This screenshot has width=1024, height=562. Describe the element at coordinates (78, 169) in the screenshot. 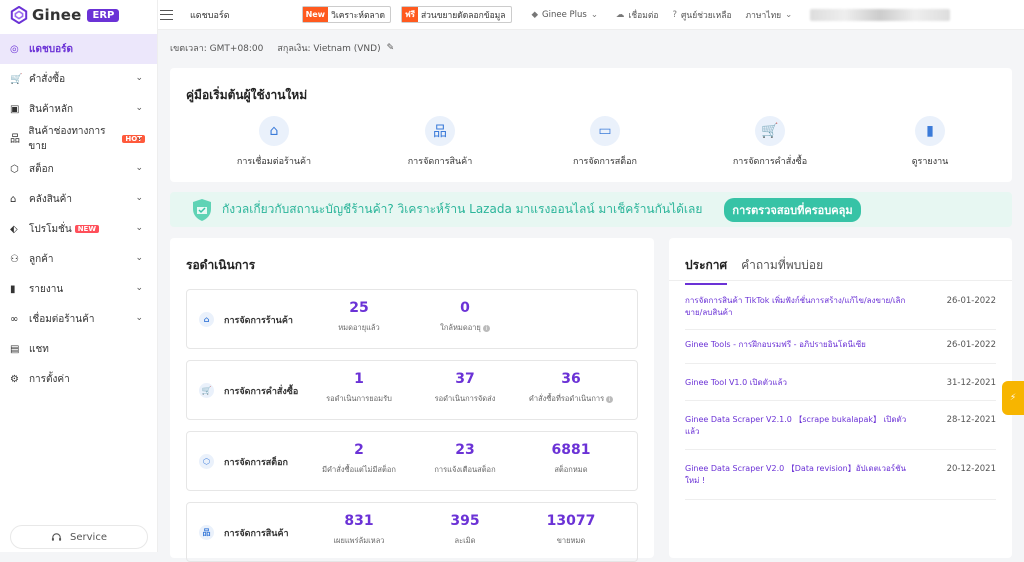

I see `sidebar-item-4: ⬡ สต็อก ⌄` at that location.